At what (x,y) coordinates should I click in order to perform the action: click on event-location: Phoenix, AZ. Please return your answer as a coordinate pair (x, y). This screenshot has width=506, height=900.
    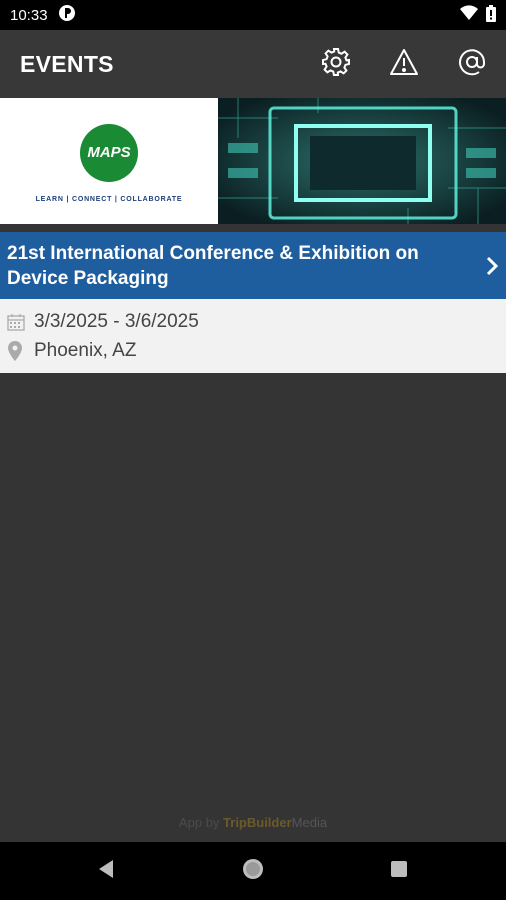
    Looking at the image, I should click on (85, 350).